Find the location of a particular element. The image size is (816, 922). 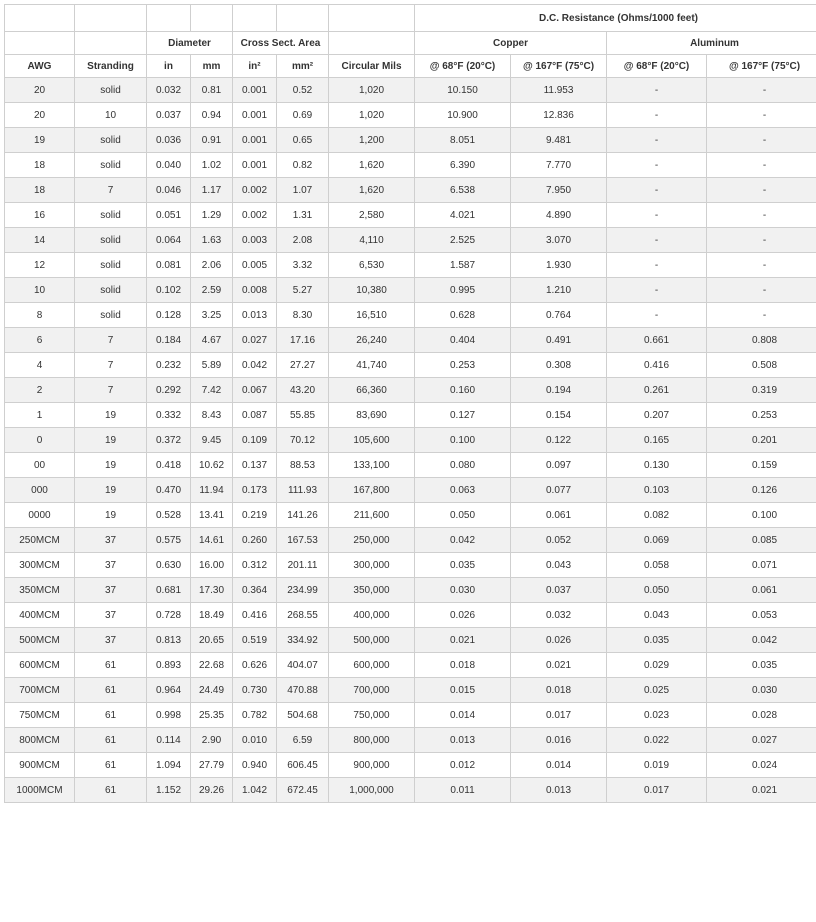

diameter-in-cell: 0.681 is located at coordinates (168, 590).